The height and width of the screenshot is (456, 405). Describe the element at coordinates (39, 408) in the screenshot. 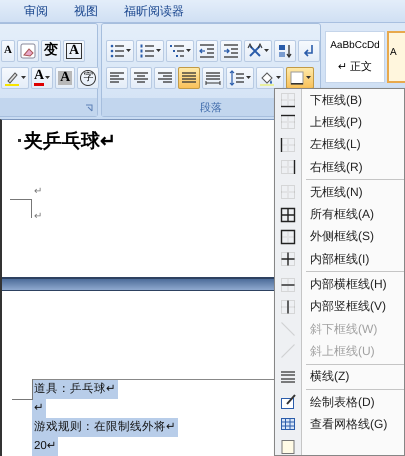

I see `document-text: ↵` at that location.